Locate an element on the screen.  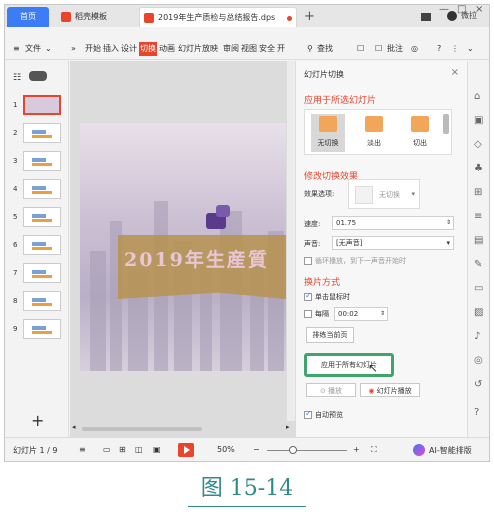
tab-template: 稻壳模板 is located at coordinates (96, 17).